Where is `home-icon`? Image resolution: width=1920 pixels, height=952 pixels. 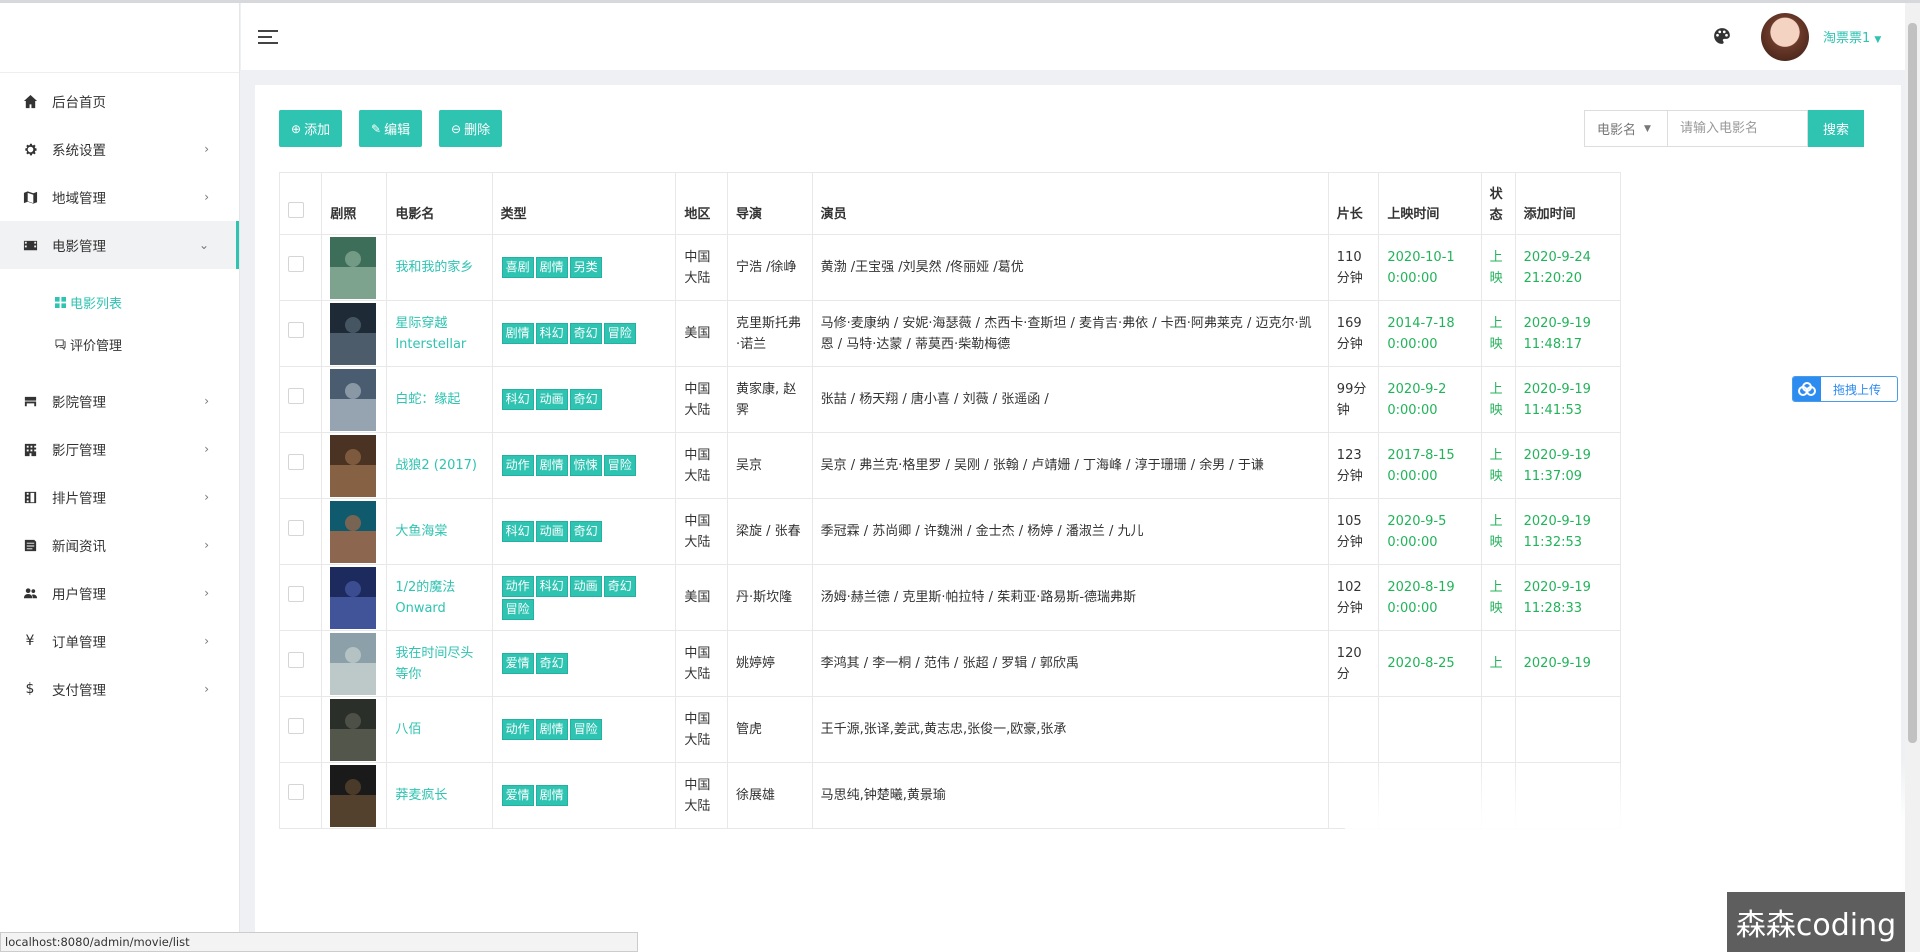
home-icon is located at coordinates (30, 101).